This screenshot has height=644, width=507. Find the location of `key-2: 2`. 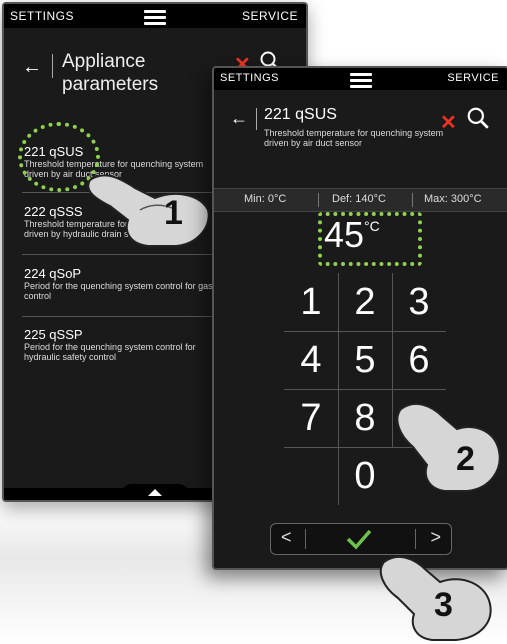

key-2: 2 is located at coordinates (365, 302).